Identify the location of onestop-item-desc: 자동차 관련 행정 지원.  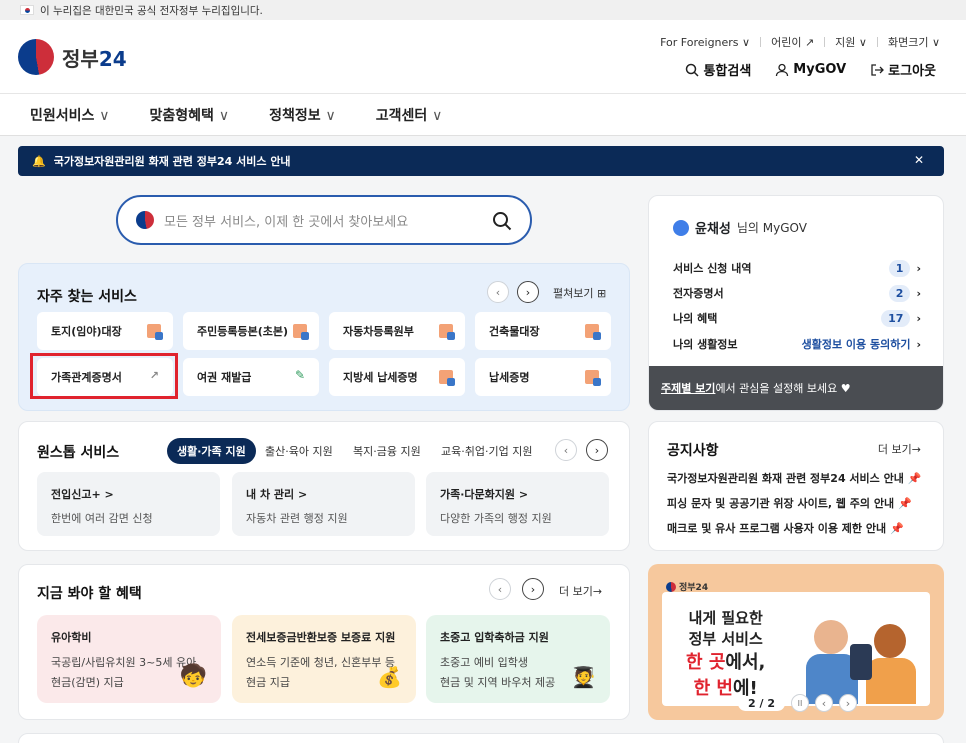
(297, 518).